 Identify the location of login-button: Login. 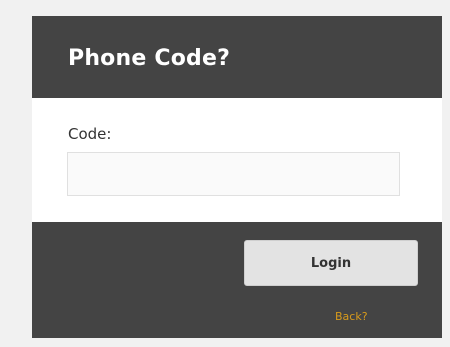
(331, 263).